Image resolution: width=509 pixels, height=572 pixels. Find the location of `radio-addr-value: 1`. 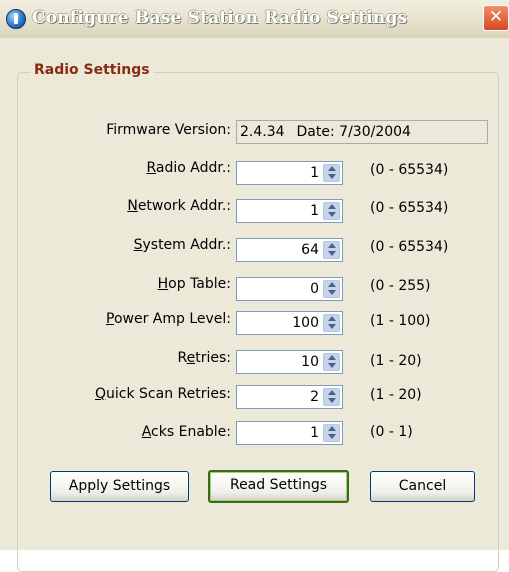

radio-addr-value: 1 is located at coordinates (314, 173).